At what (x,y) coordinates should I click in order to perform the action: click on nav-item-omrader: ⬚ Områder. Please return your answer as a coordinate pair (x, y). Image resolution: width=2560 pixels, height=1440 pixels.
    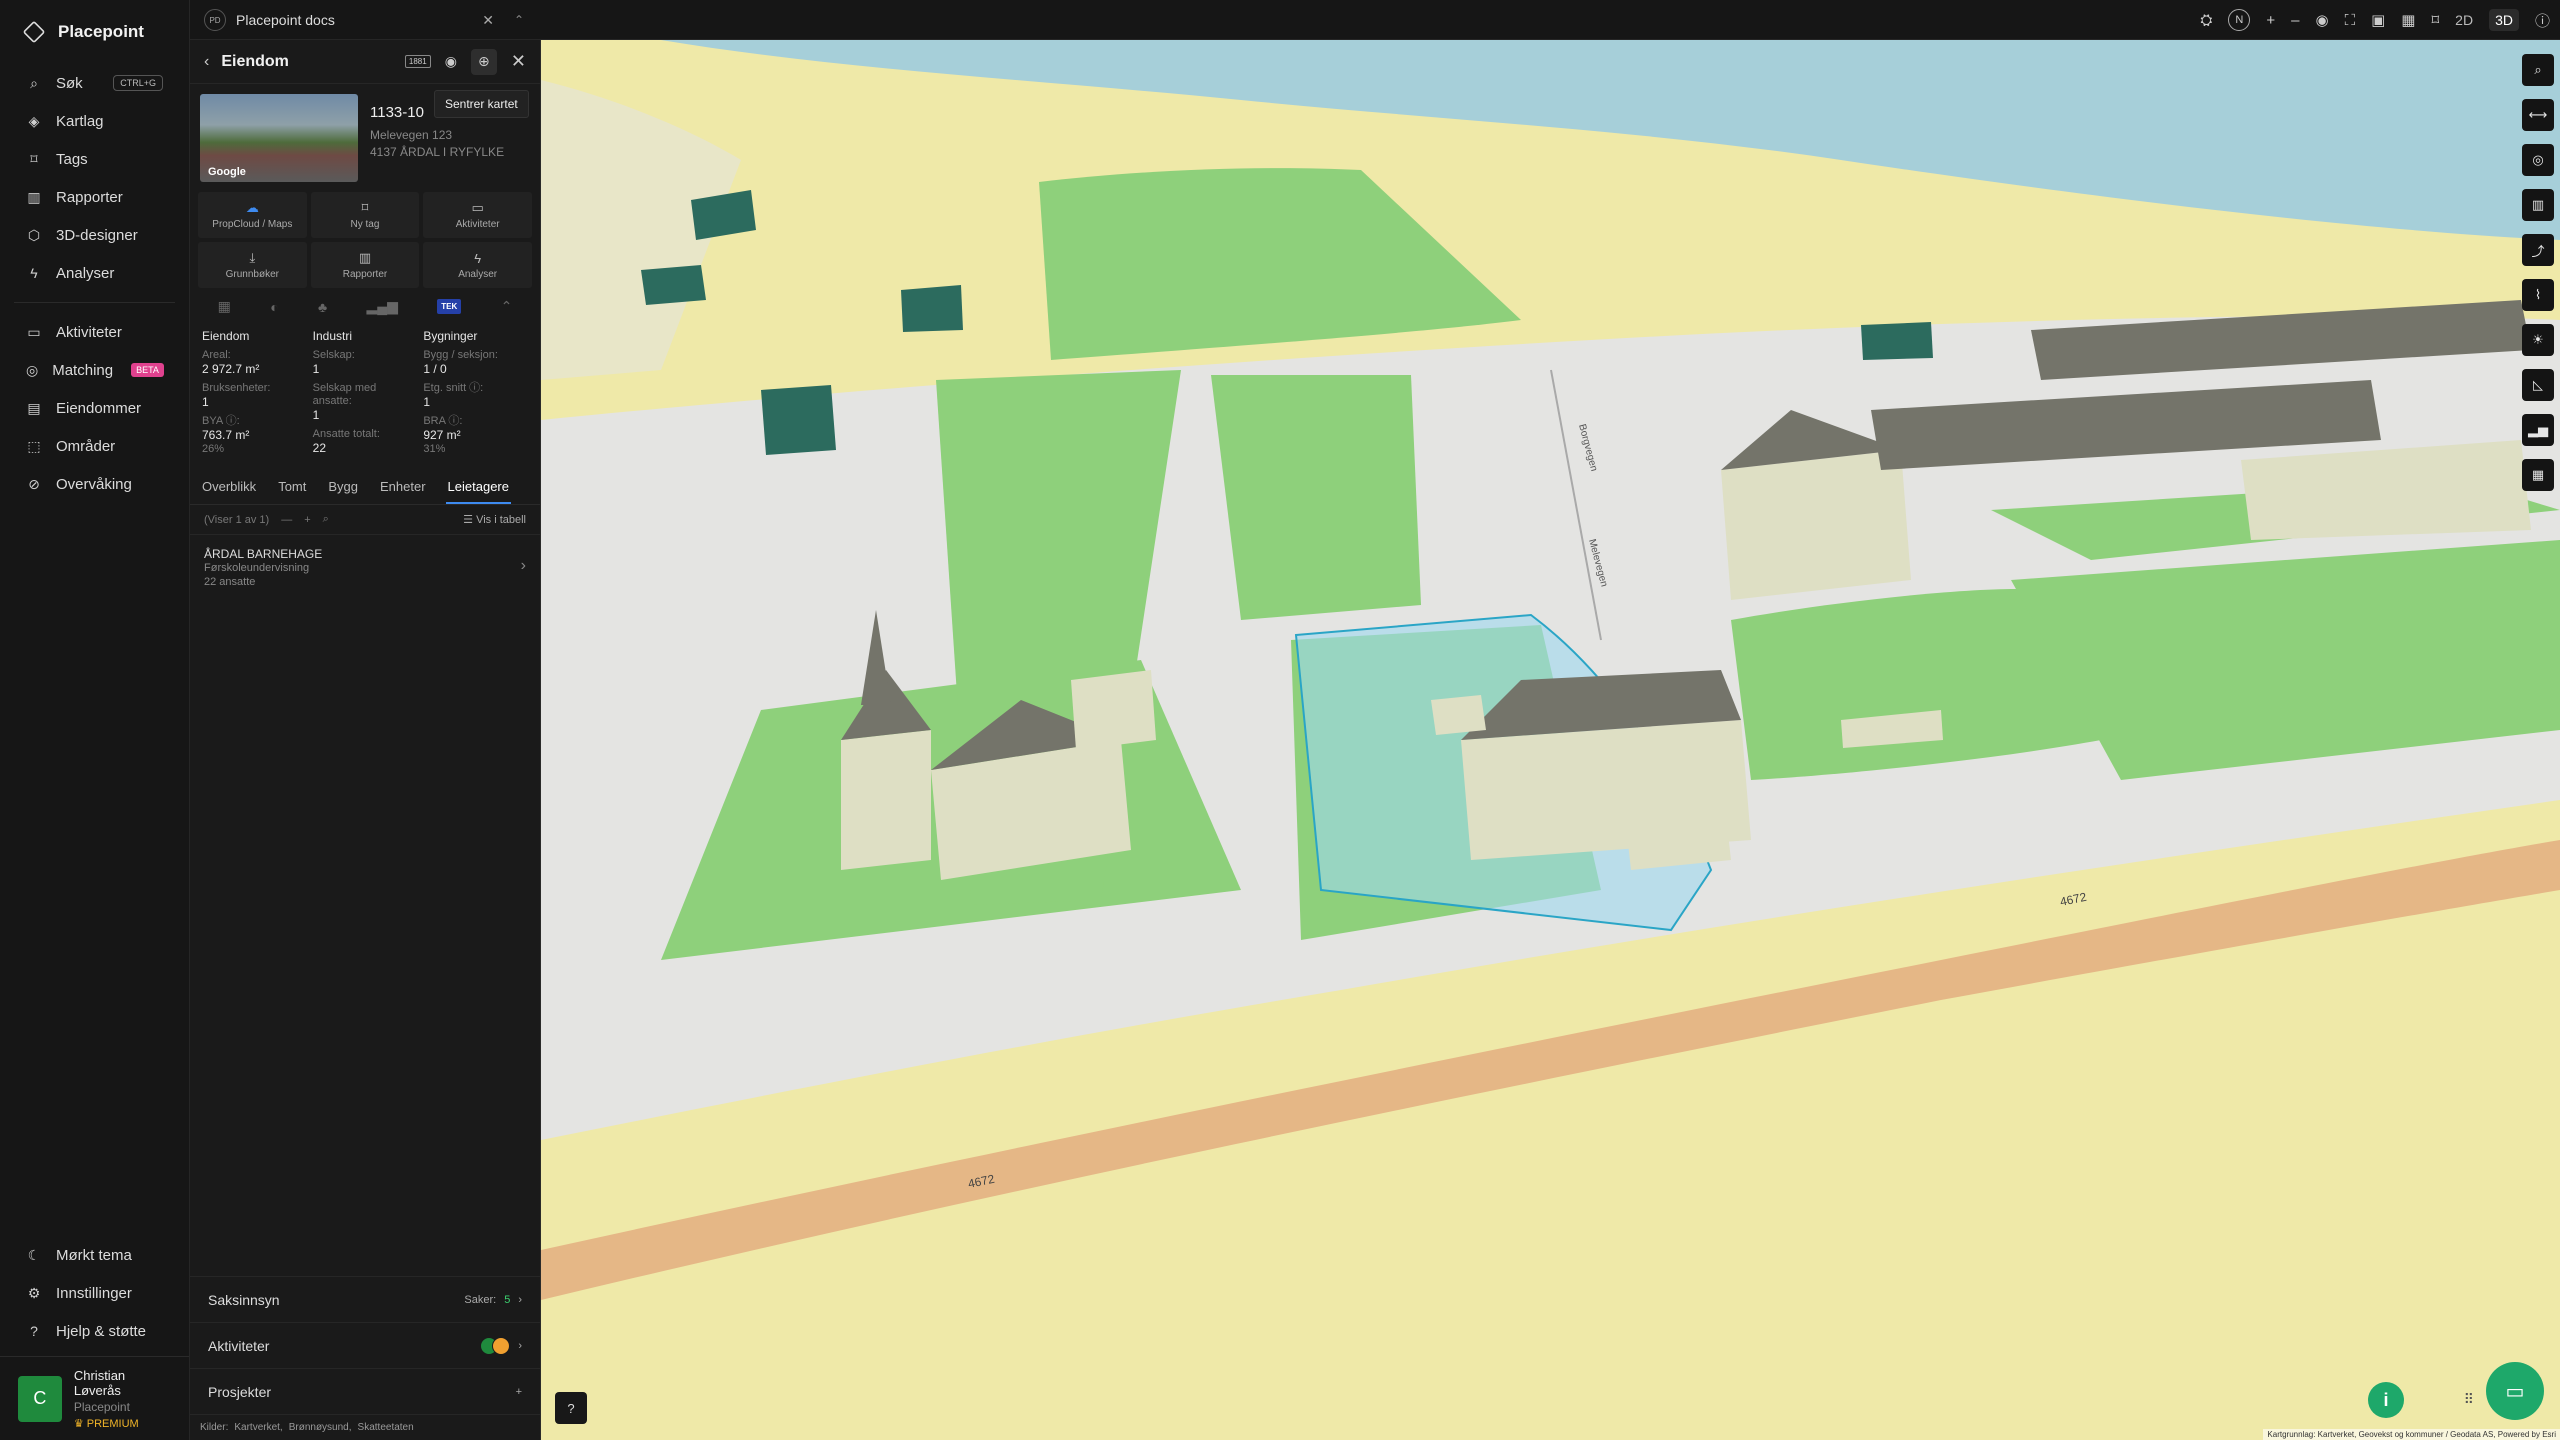
    Looking at the image, I should click on (94, 446).